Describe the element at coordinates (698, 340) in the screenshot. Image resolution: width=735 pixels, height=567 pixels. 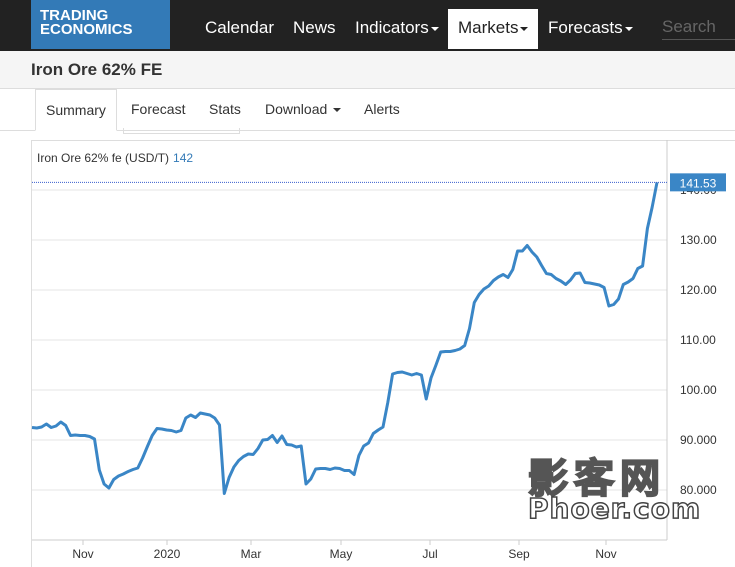
I see `y-tick-label: 110.00` at that location.